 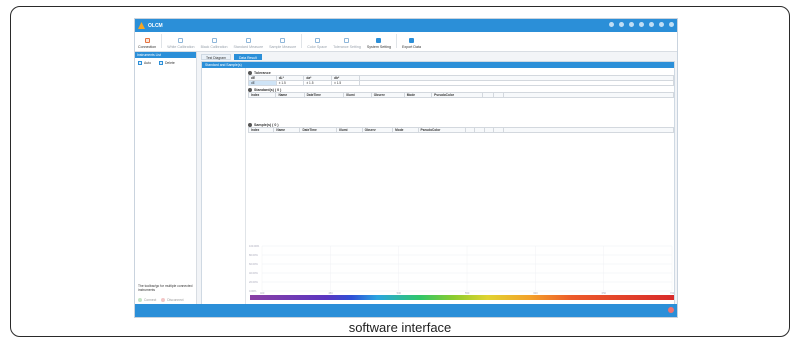 I want to click on tab-bar: Test Diagram Data Result, so click(x=437, y=56).